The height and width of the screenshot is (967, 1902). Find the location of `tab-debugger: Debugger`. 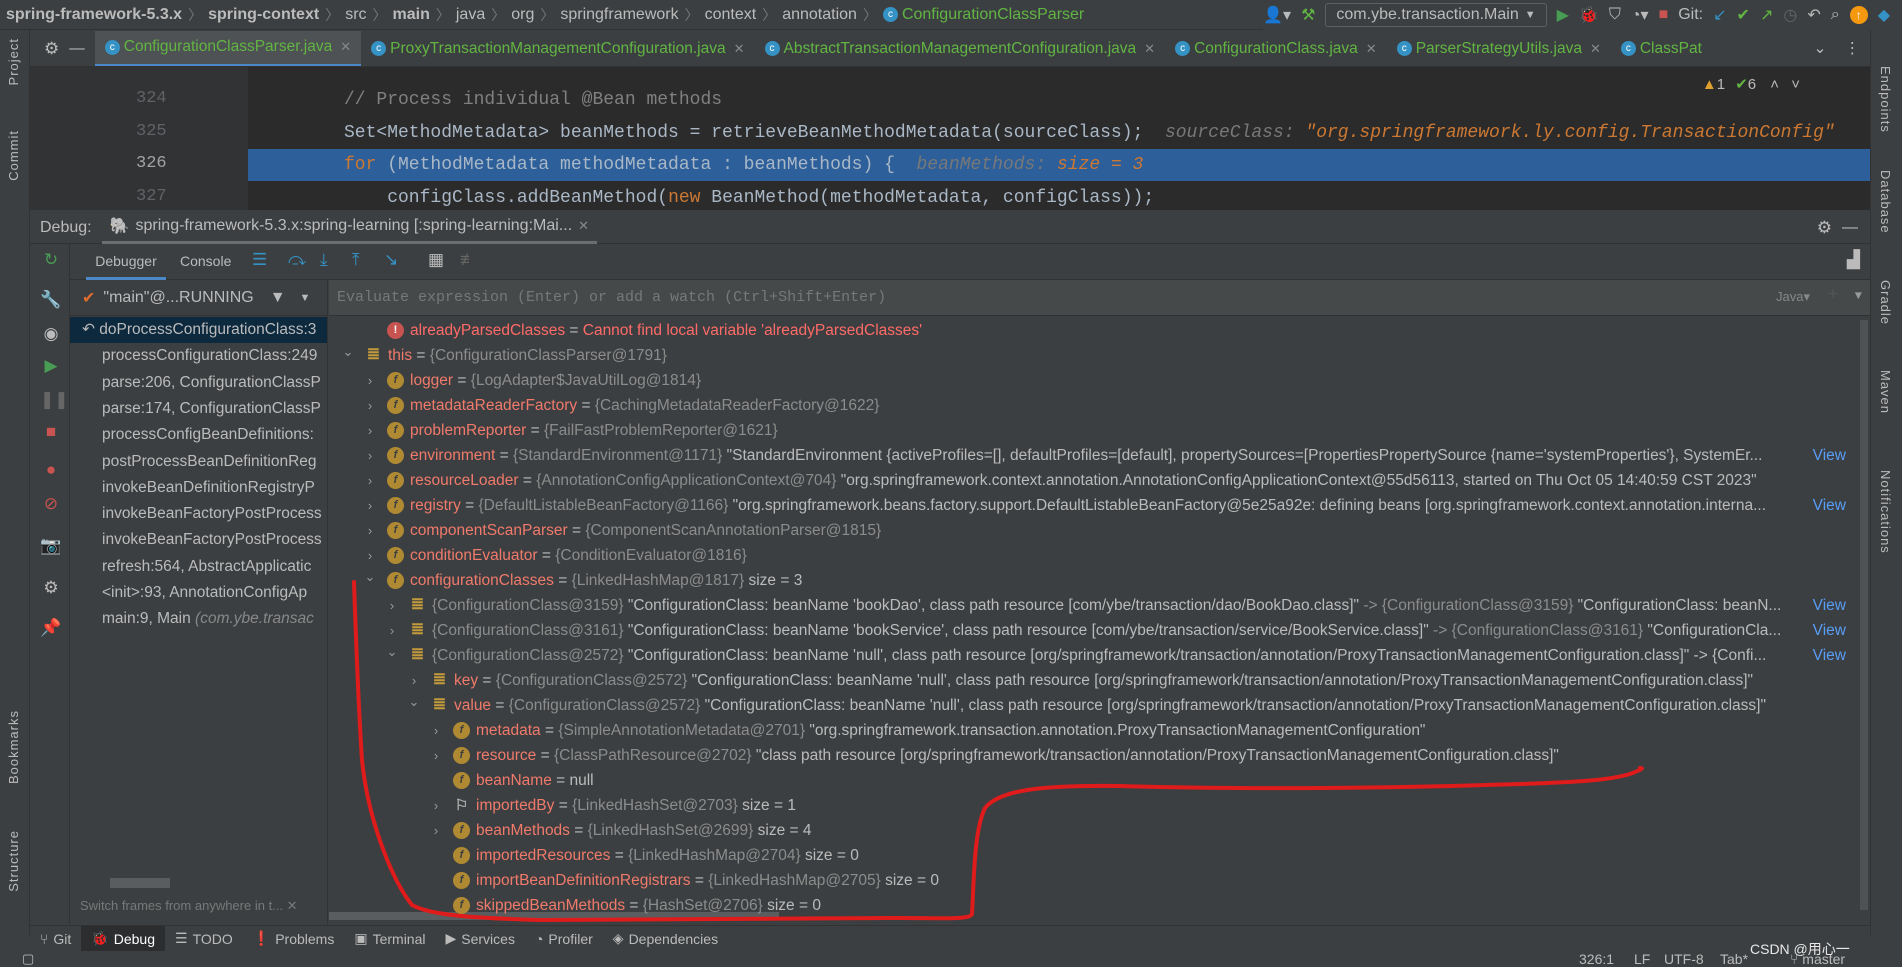

tab-debugger: Debugger is located at coordinates (126, 262).